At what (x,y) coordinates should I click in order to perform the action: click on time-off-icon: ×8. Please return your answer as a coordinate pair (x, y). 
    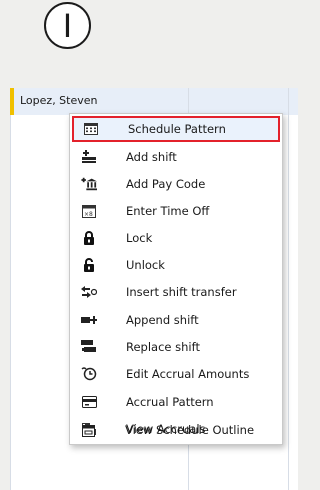
    Looking at the image, I should click on (89, 211).